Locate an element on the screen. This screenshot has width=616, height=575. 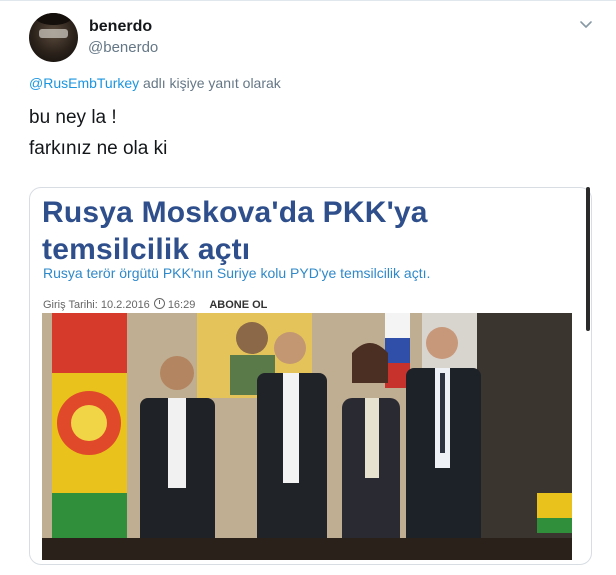
avatar is located at coordinates (53, 37).